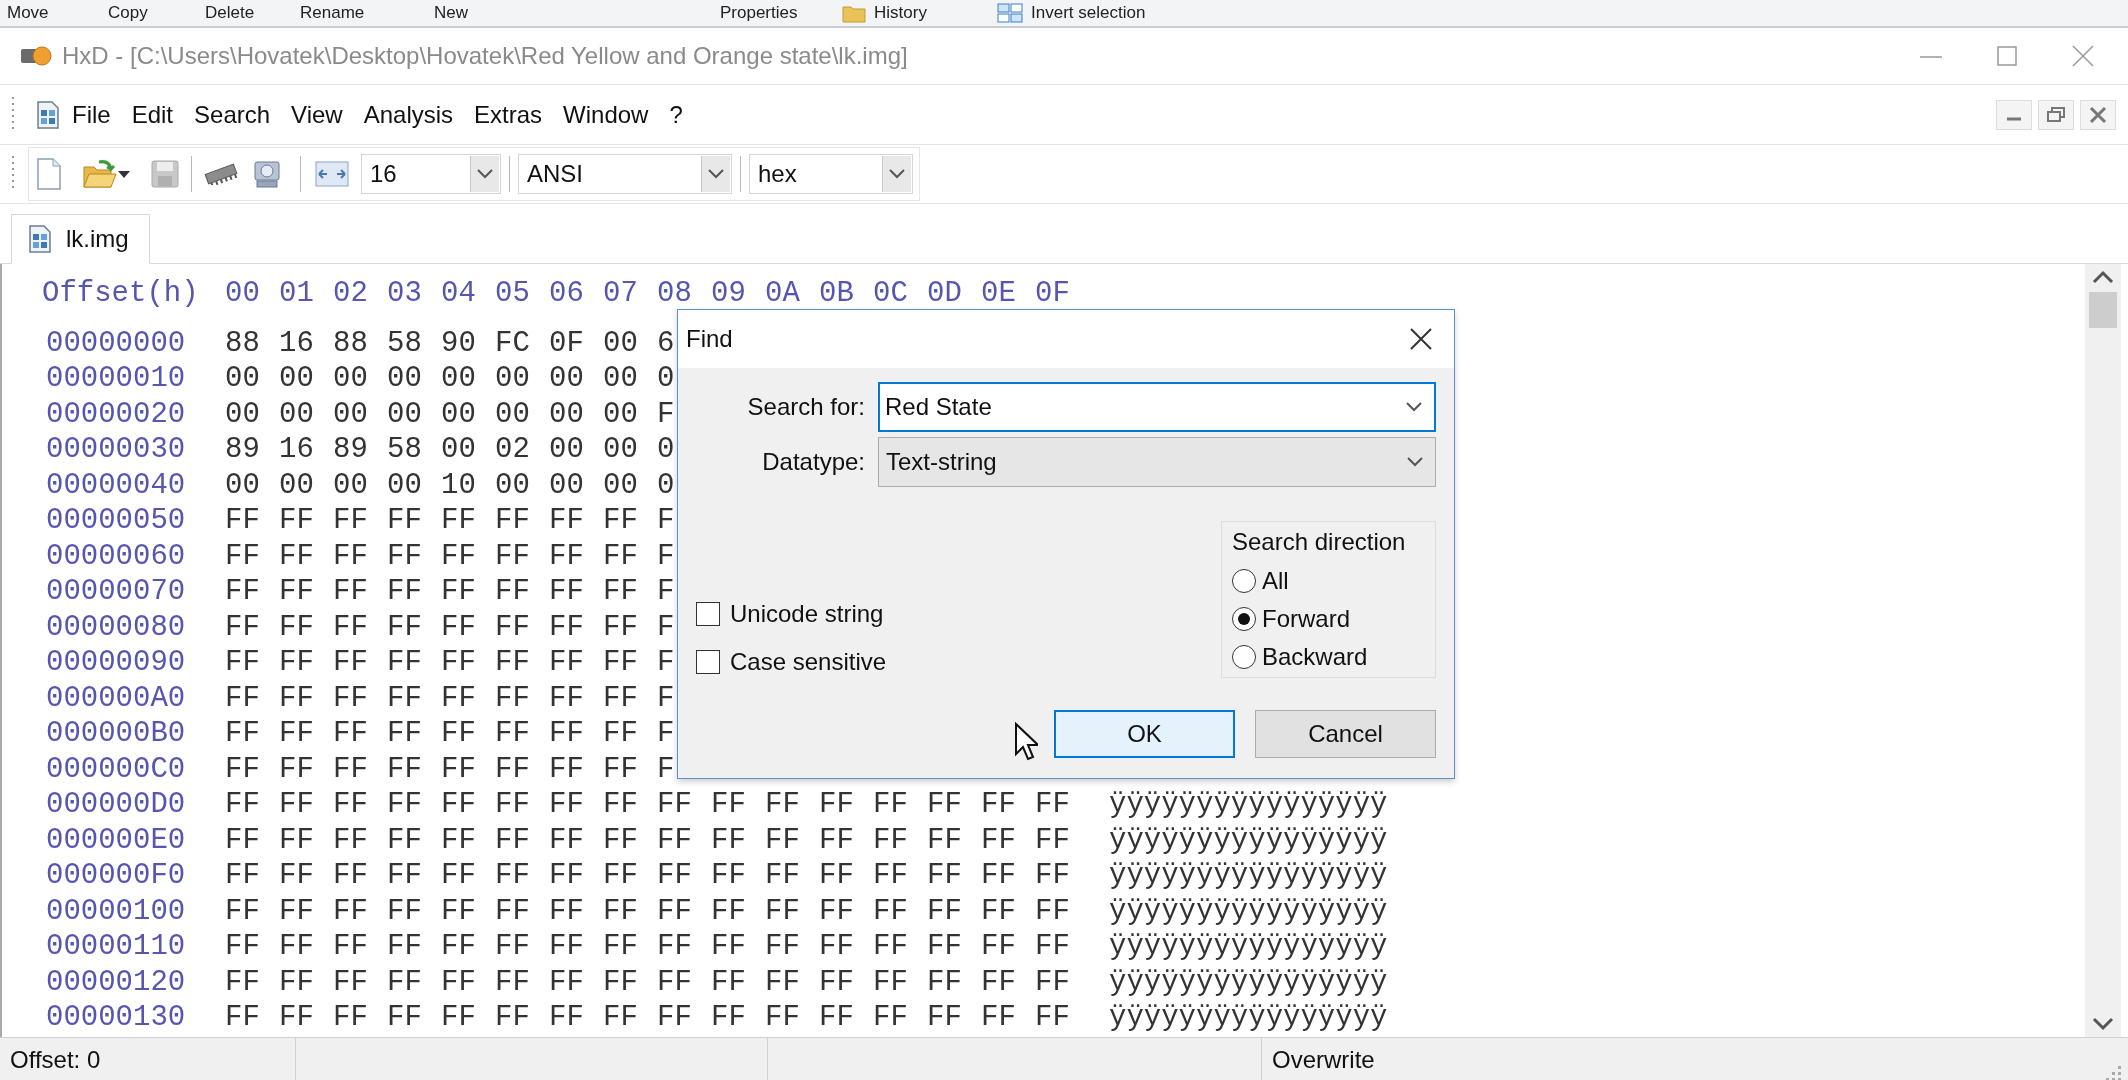 The height and width of the screenshot is (1080, 2128). What do you see at coordinates (221, 174) in the screenshot?
I see `memory-chip-icon` at bounding box center [221, 174].